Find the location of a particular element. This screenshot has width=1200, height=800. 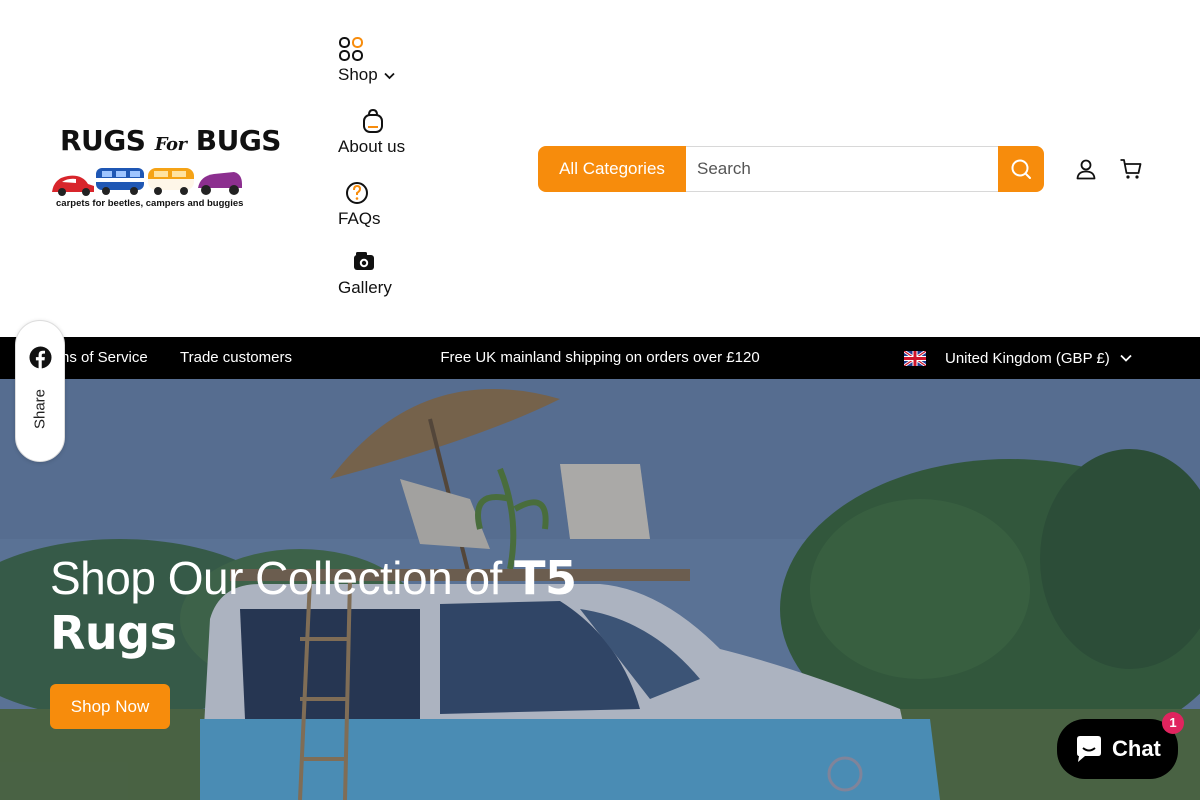

search-input is located at coordinates (842, 169).